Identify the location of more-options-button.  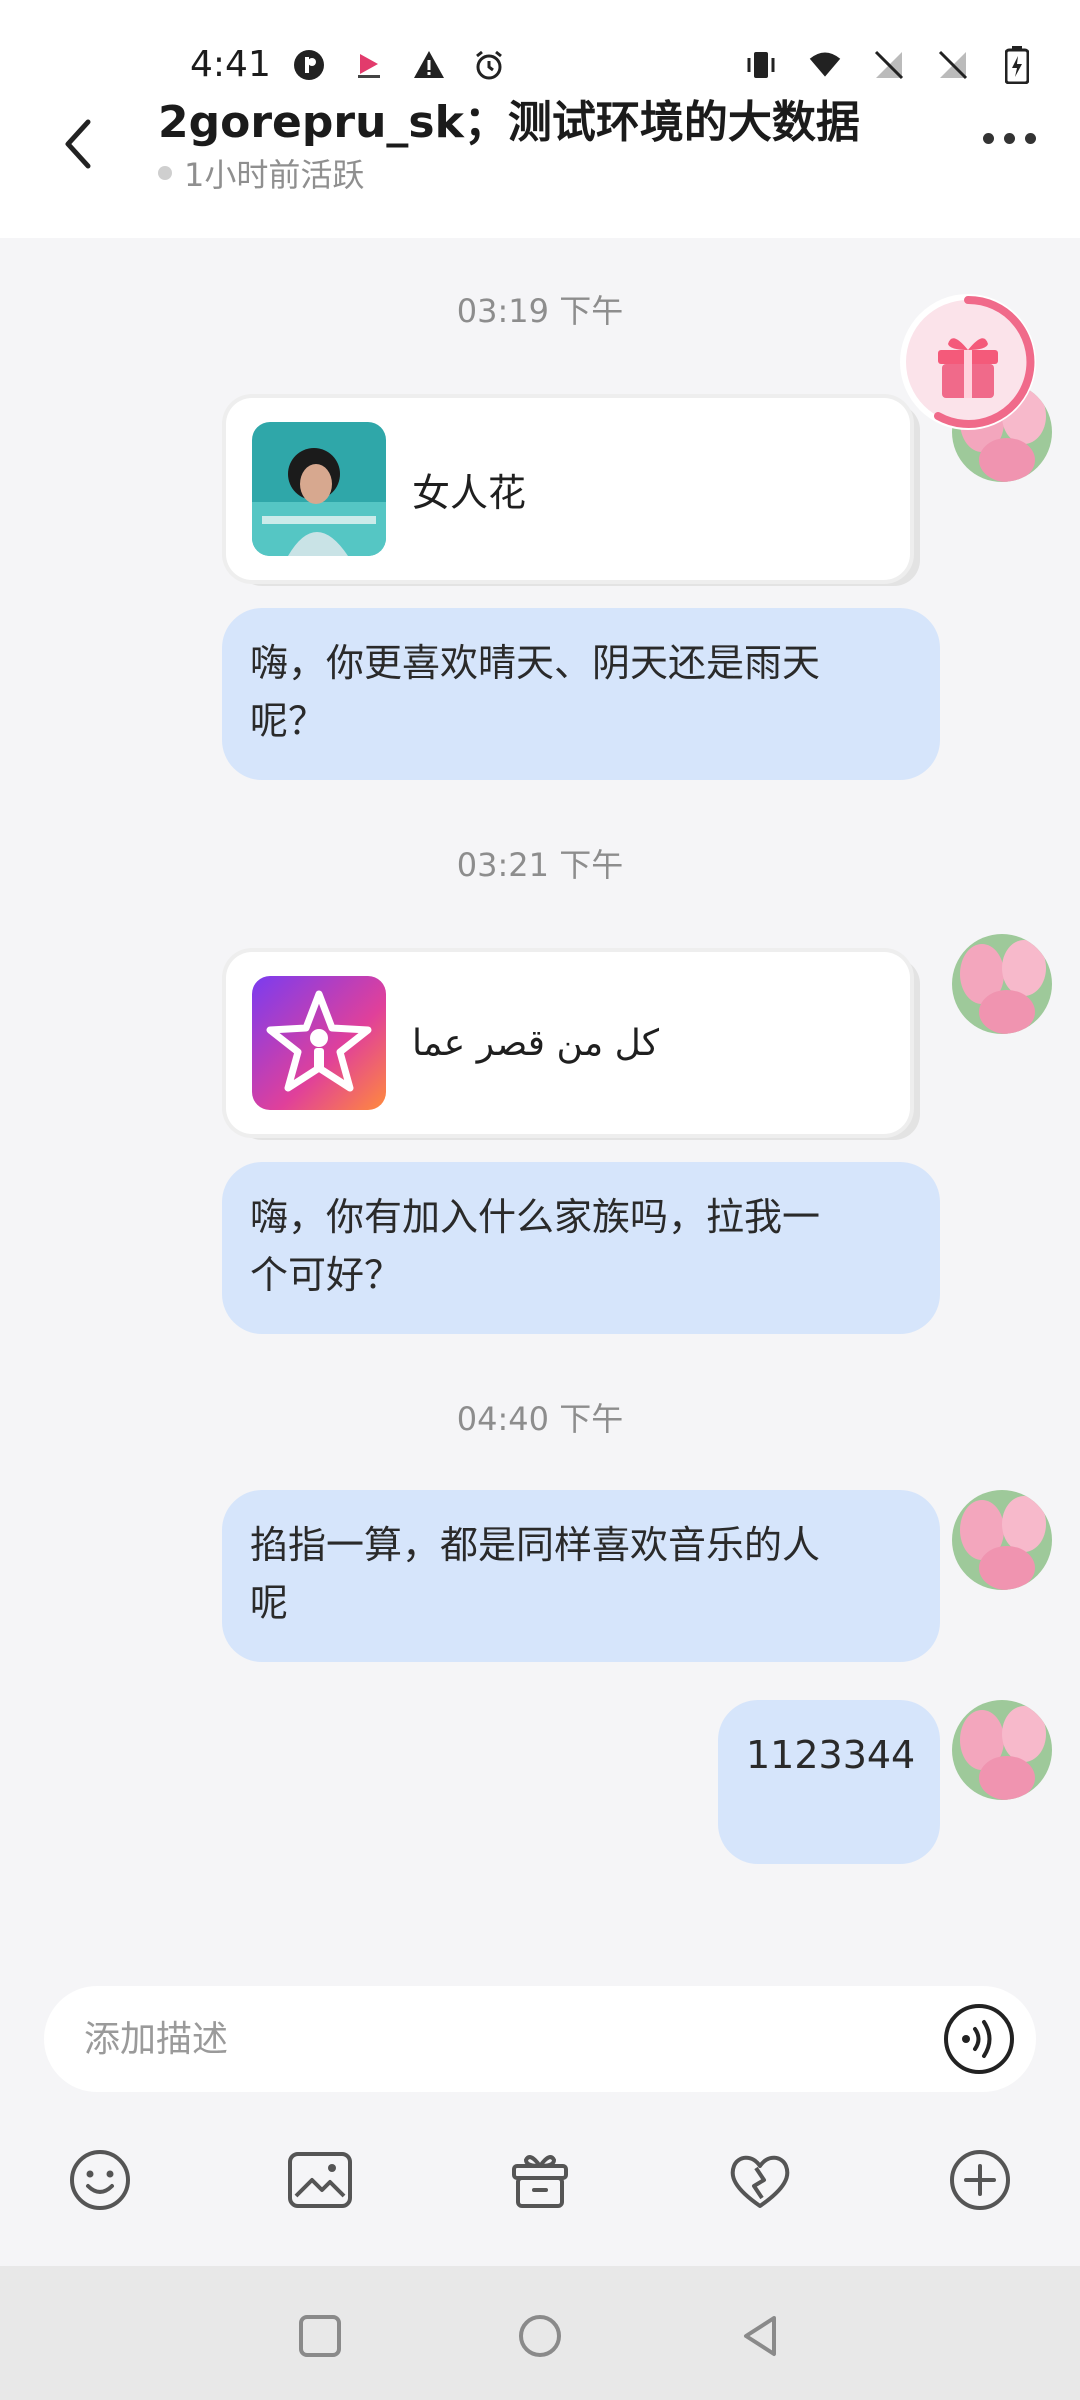
(1009, 138).